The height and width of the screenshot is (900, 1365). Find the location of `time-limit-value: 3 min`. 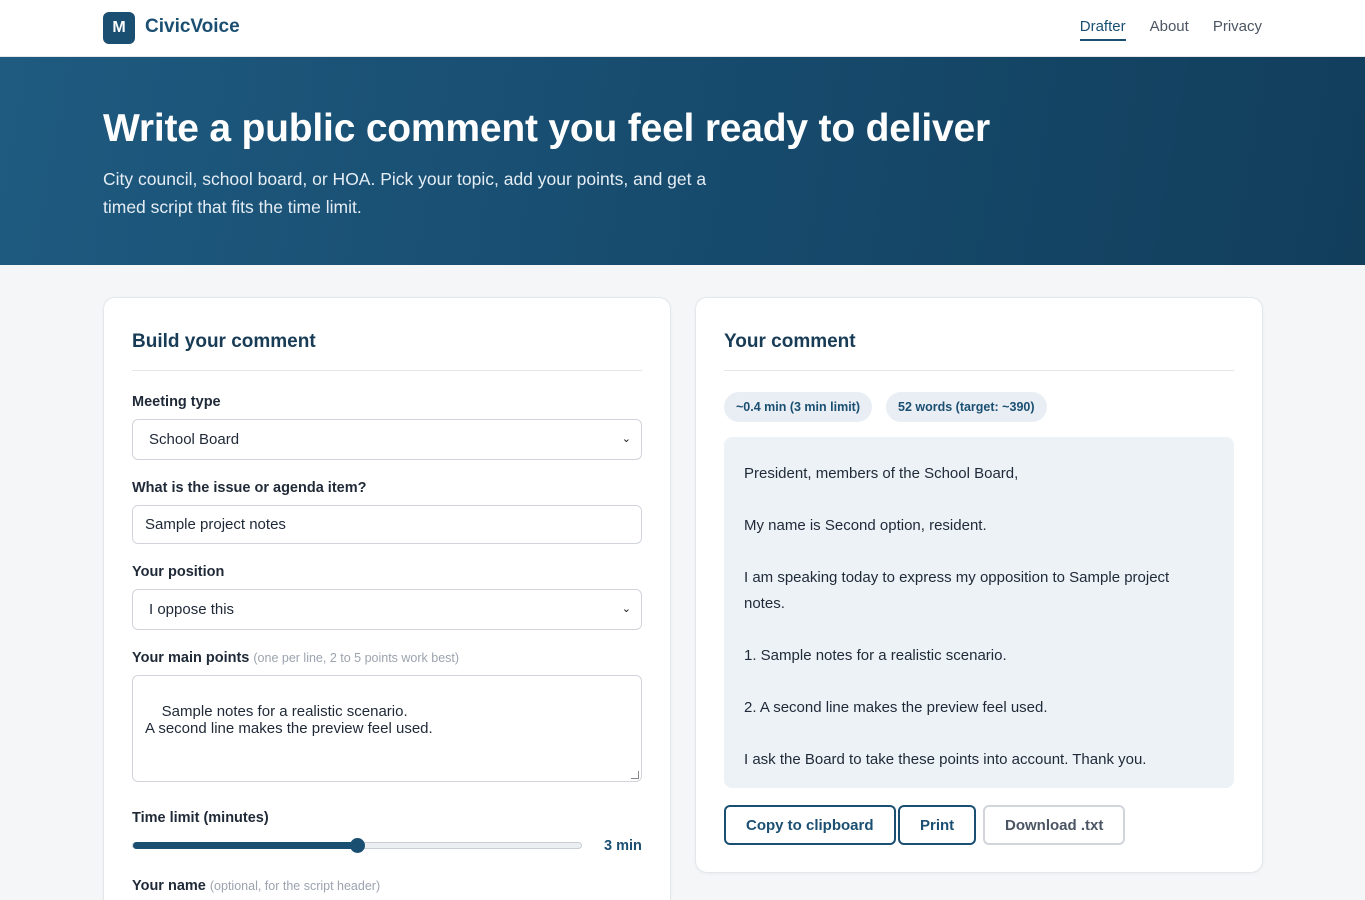

time-limit-value: 3 min is located at coordinates (623, 846).